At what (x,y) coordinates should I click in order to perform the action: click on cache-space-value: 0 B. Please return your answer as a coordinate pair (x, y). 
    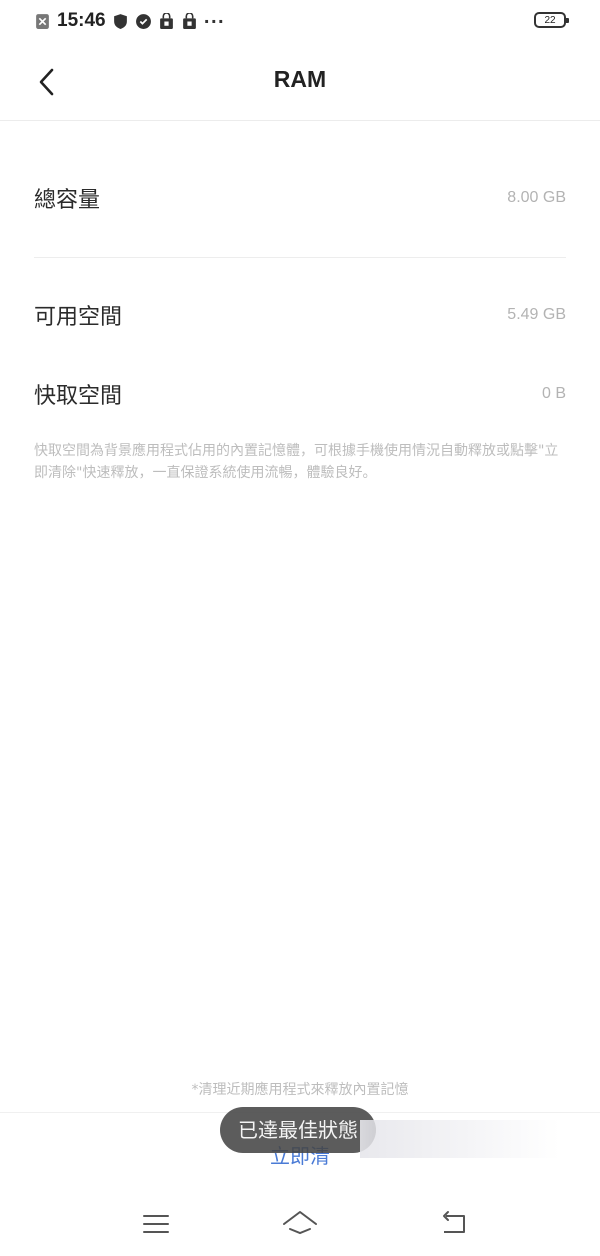
    Looking at the image, I should click on (553, 393).